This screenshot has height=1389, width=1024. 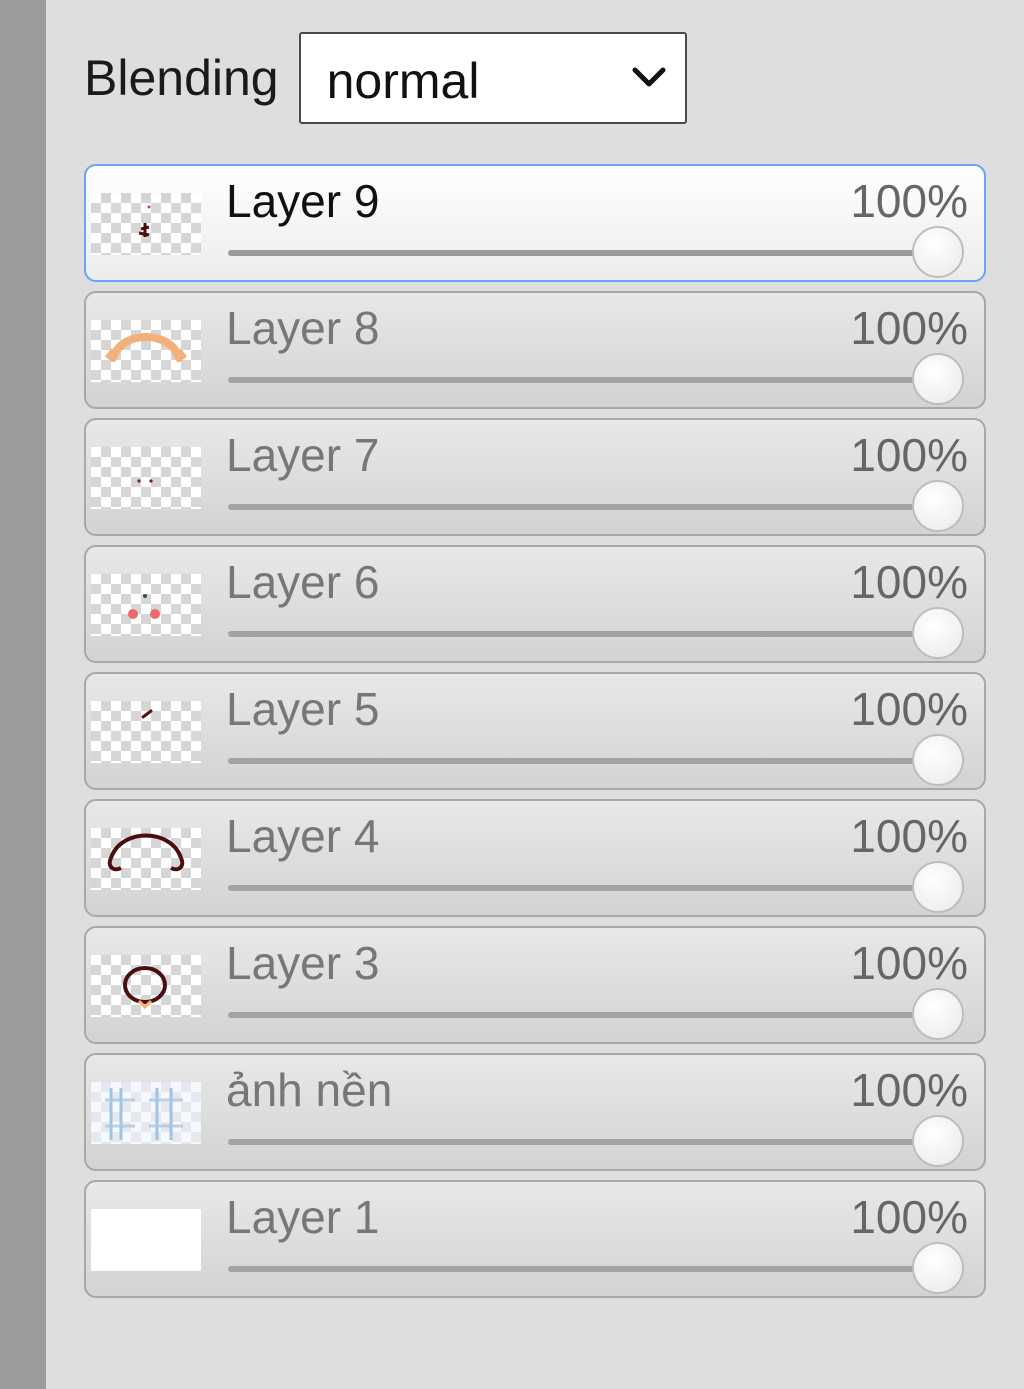 I want to click on layer-row: Layer 6 100%, so click(x=535, y=604).